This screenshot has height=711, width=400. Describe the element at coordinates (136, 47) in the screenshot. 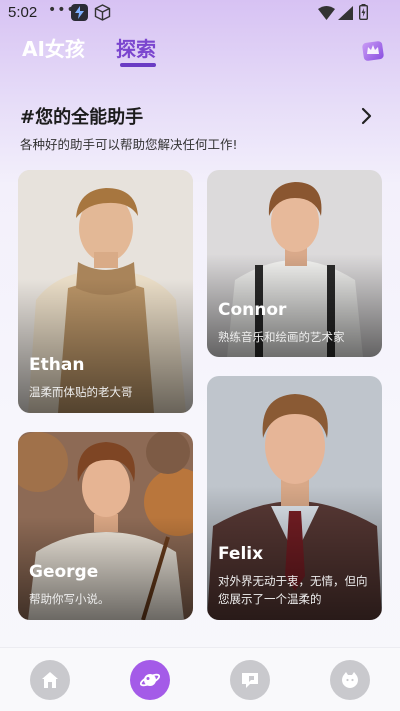

I see `tab-explore: 探索` at that location.